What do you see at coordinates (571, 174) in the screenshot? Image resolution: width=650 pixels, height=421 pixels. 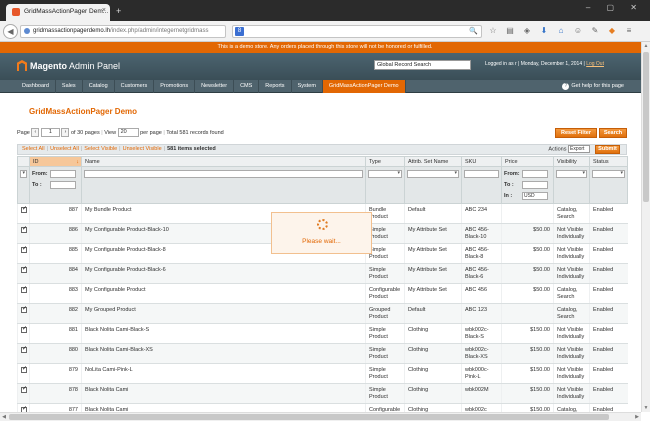 I see `filter-visibility-select` at bounding box center [571, 174].